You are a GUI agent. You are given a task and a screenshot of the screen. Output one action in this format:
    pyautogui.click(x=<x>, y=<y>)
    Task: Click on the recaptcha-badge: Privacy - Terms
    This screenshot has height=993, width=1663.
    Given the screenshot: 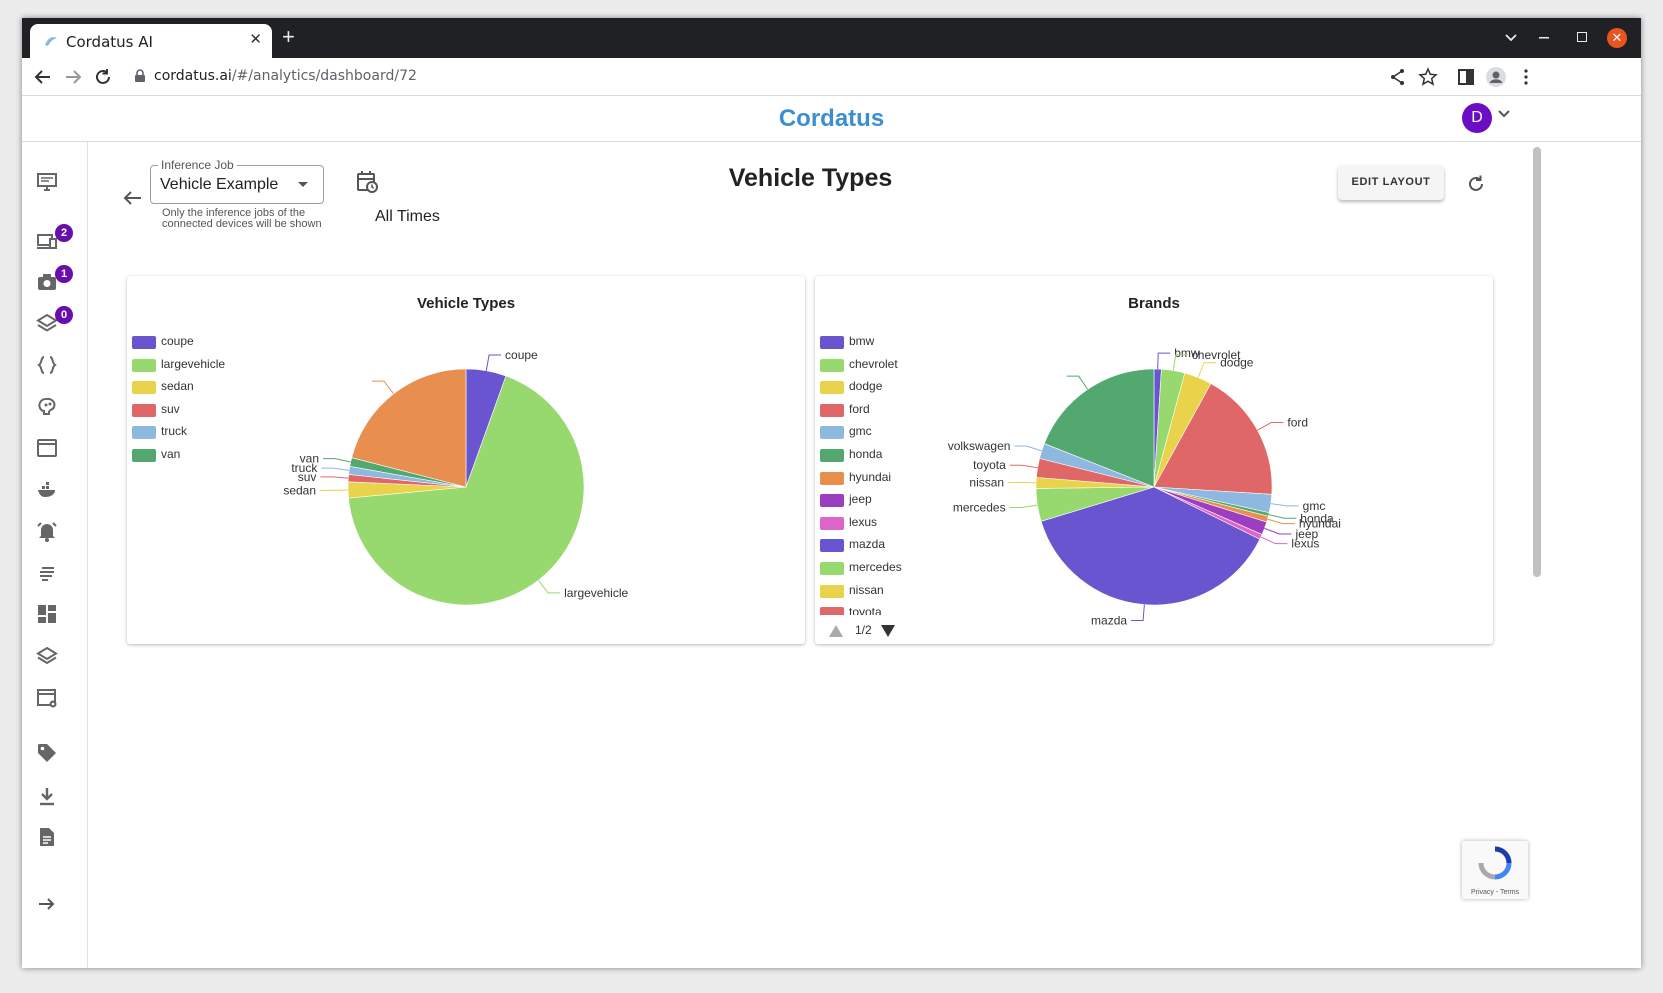 What is the action you would take?
    pyautogui.click(x=1495, y=870)
    